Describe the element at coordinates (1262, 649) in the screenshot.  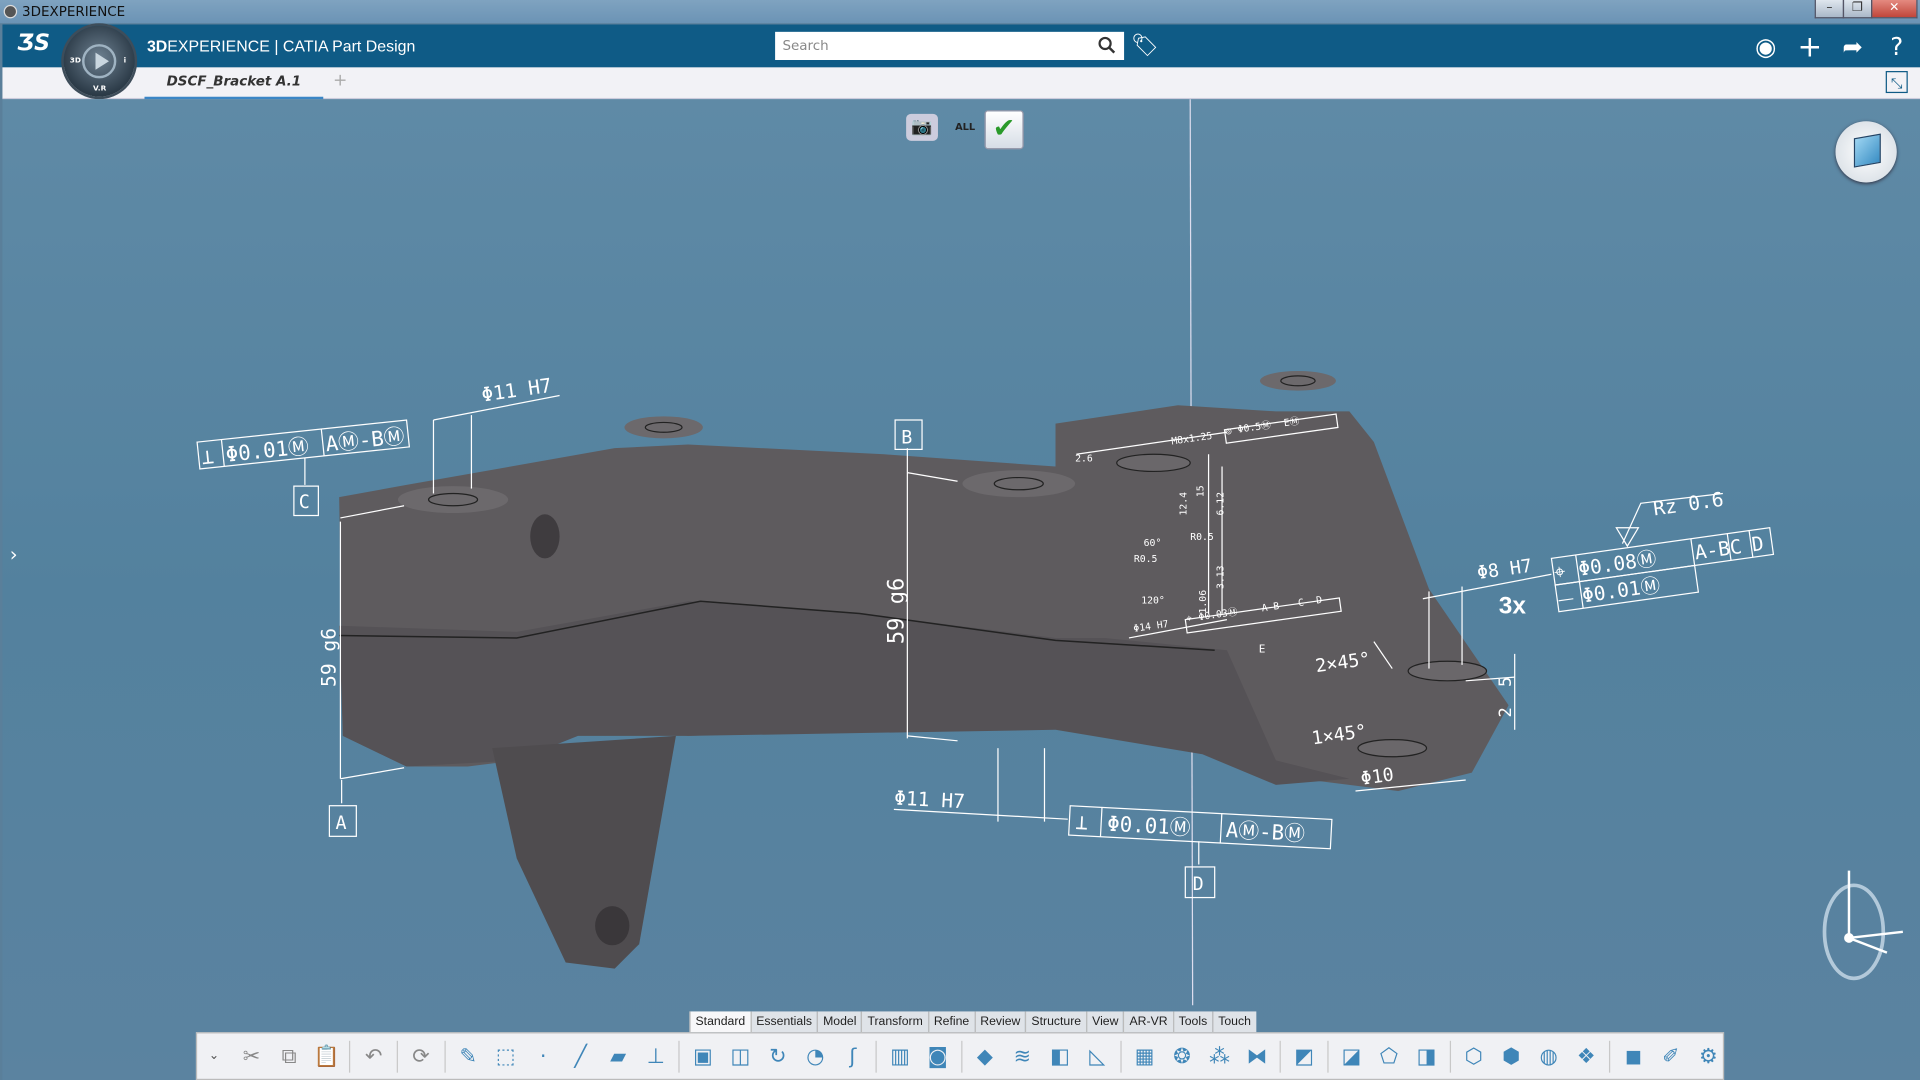
I see `datum-e: E` at that location.